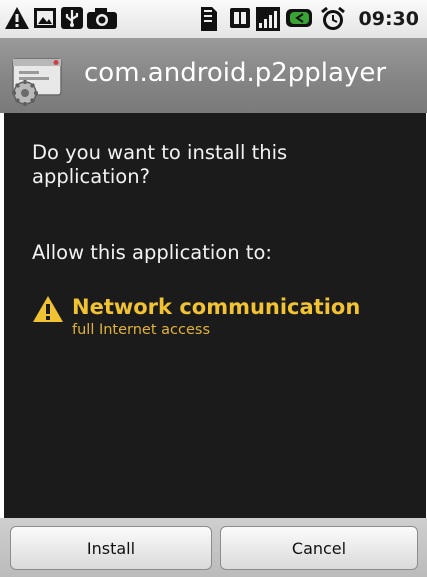 The width and height of the screenshot is (427, 577). I want to click on sim-card-icon, so click(240, 18).